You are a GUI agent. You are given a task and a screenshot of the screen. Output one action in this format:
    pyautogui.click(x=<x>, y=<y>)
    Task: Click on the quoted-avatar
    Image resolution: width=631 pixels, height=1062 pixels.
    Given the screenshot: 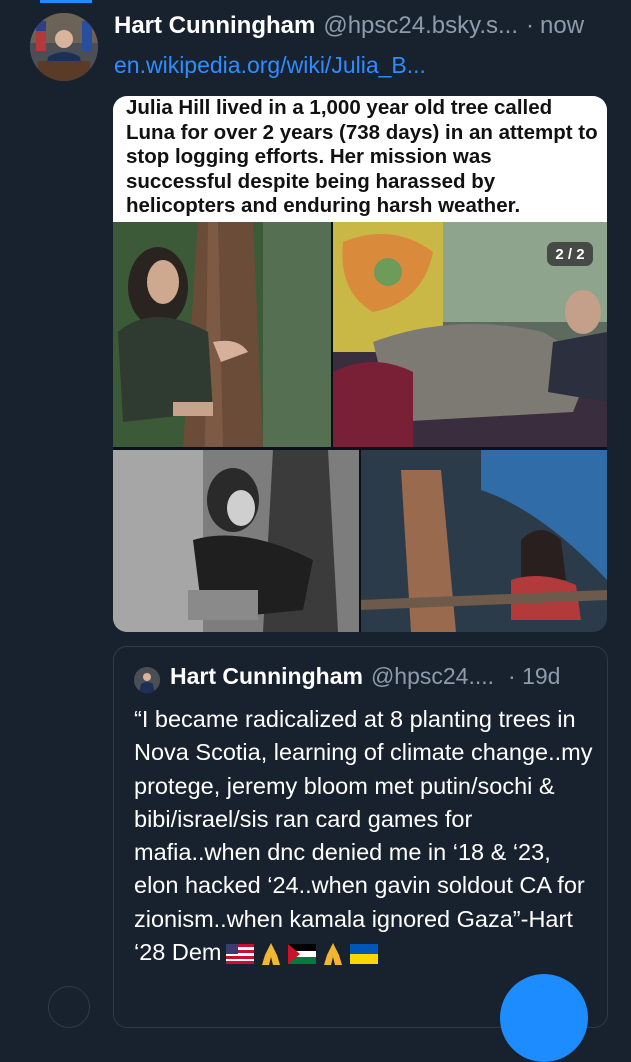 What is the action you would take?
    pyautogui.click(x=147, y=680)
    